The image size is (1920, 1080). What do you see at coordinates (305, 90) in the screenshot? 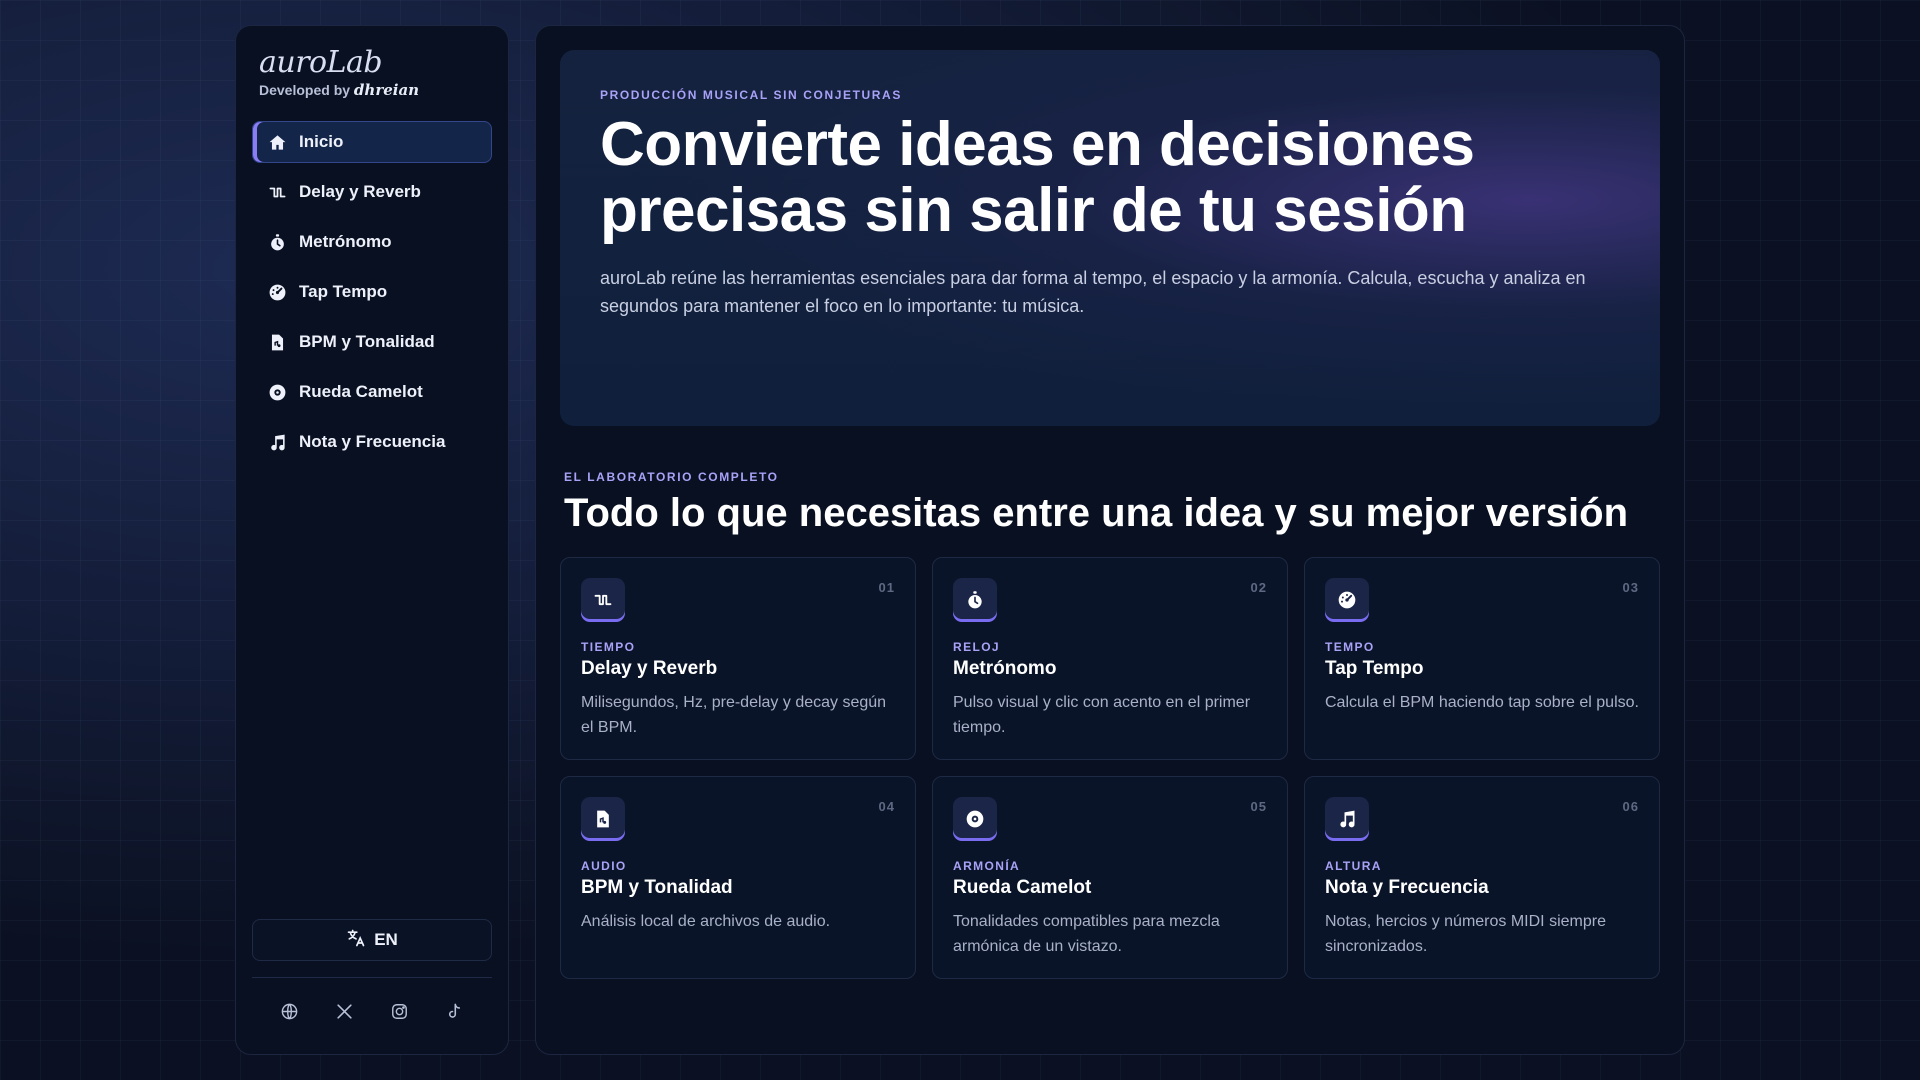
I see `developed-by-label: Developed by` at bounding box center [305, 90].